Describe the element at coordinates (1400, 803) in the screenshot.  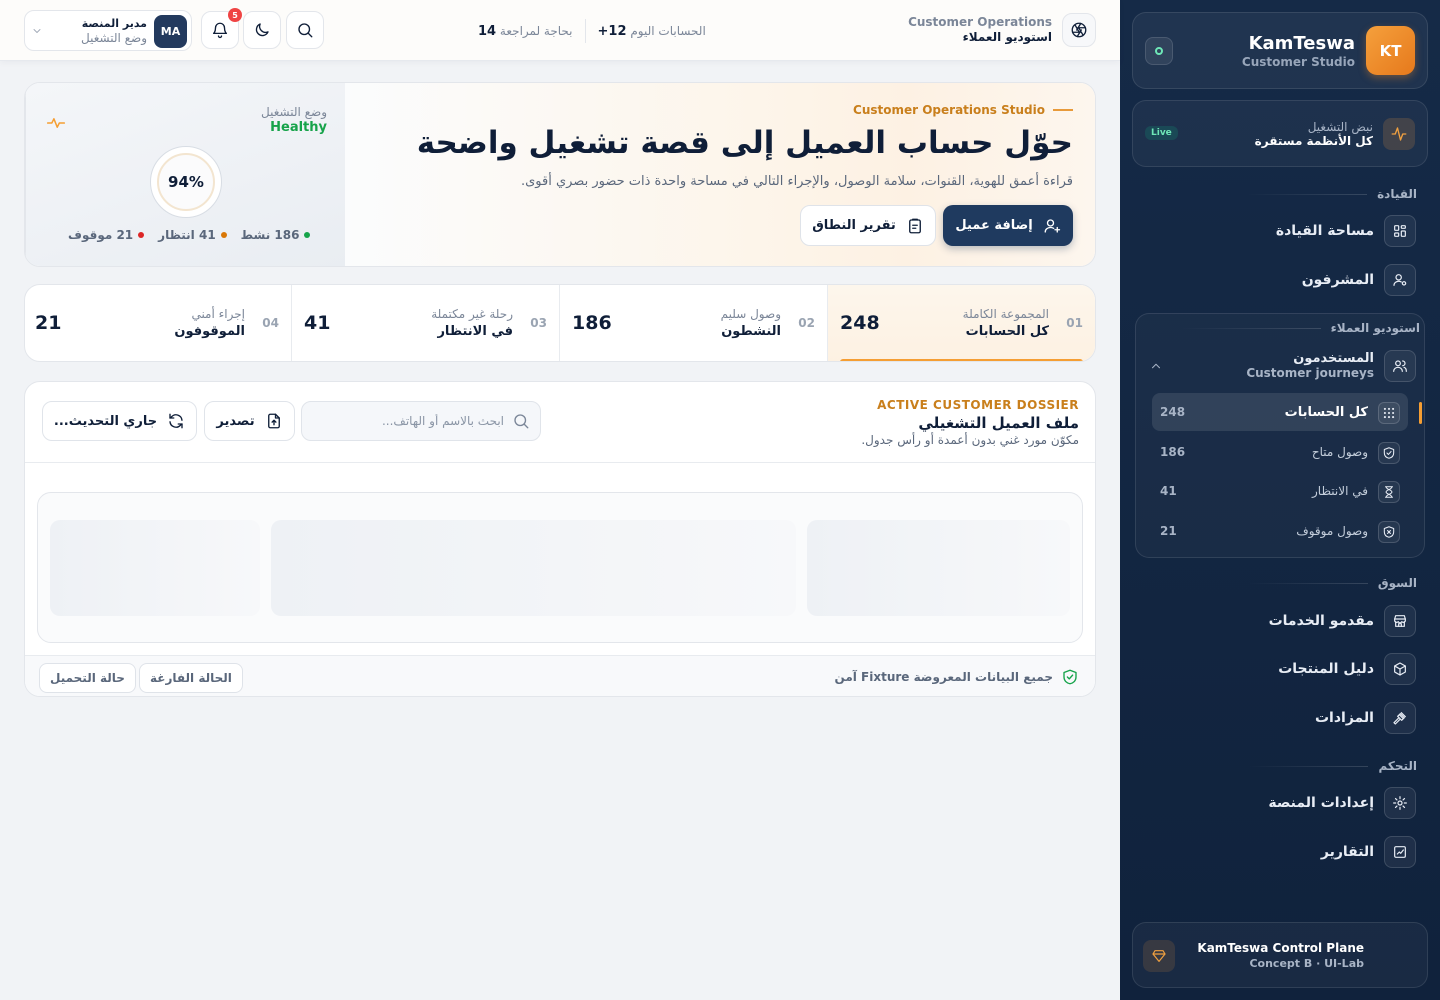
I see `gear-icon` at that location.